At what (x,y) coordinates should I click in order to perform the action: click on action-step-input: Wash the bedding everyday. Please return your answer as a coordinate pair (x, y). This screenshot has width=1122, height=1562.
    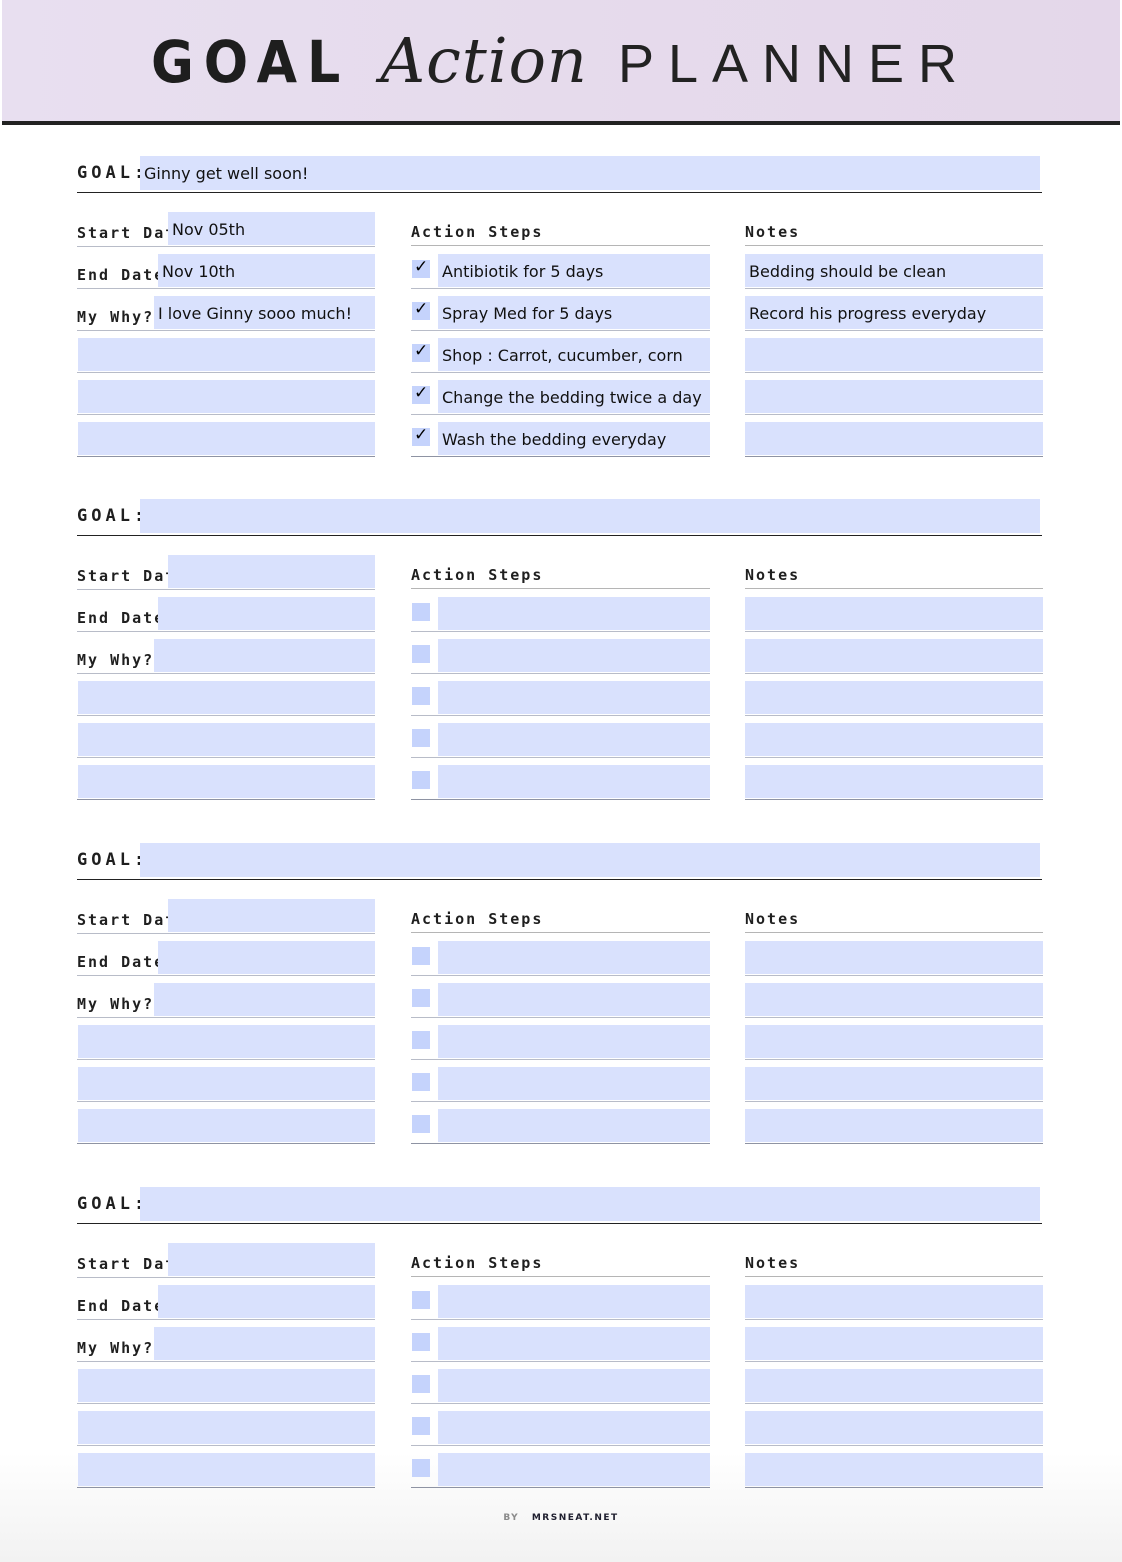
    Looking at the image, I should click on (574, 438).